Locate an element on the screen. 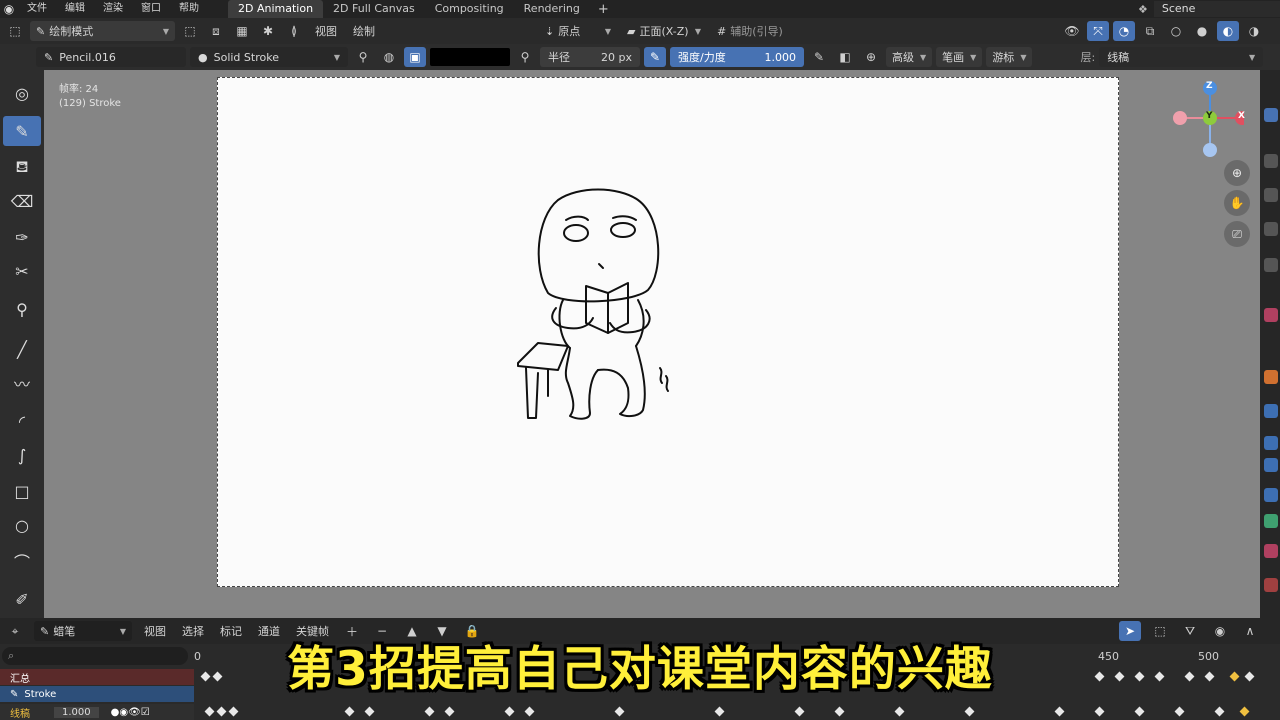 Image resolution: width=1280 pixels, height=720 pixels. texture-props-icon is located at coordinates (1271, 585).